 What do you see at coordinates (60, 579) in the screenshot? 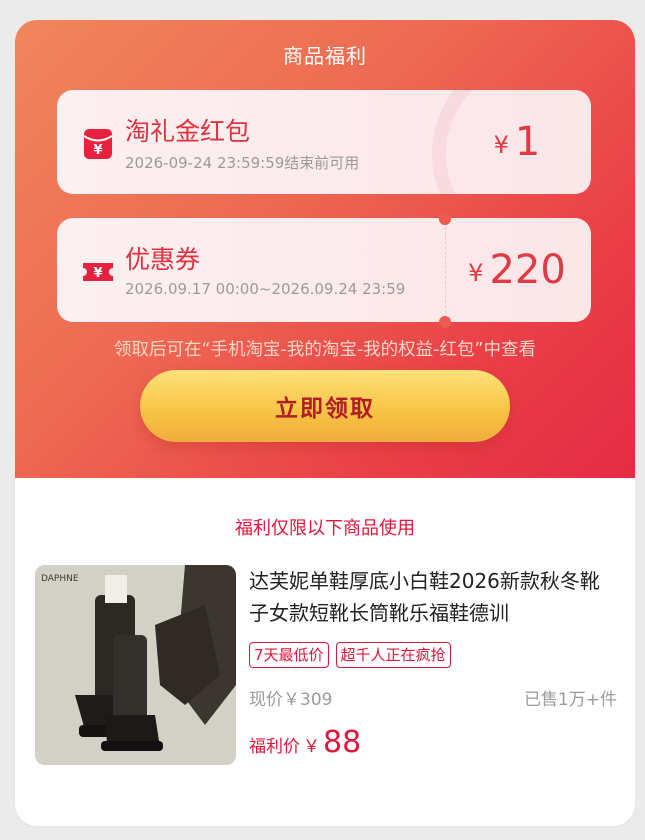
I see `brand-text: DAPHNE` at bounding box center [60, 579].